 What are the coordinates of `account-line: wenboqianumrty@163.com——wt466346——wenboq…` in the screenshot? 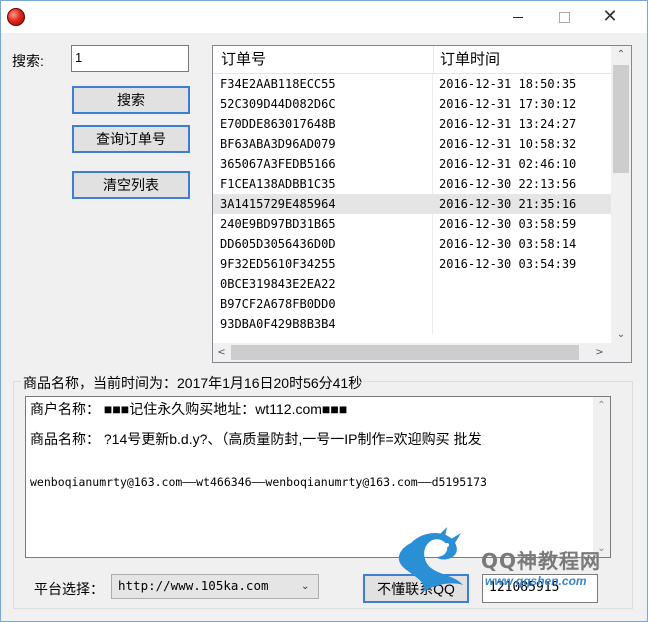 It's located at (258, 482).